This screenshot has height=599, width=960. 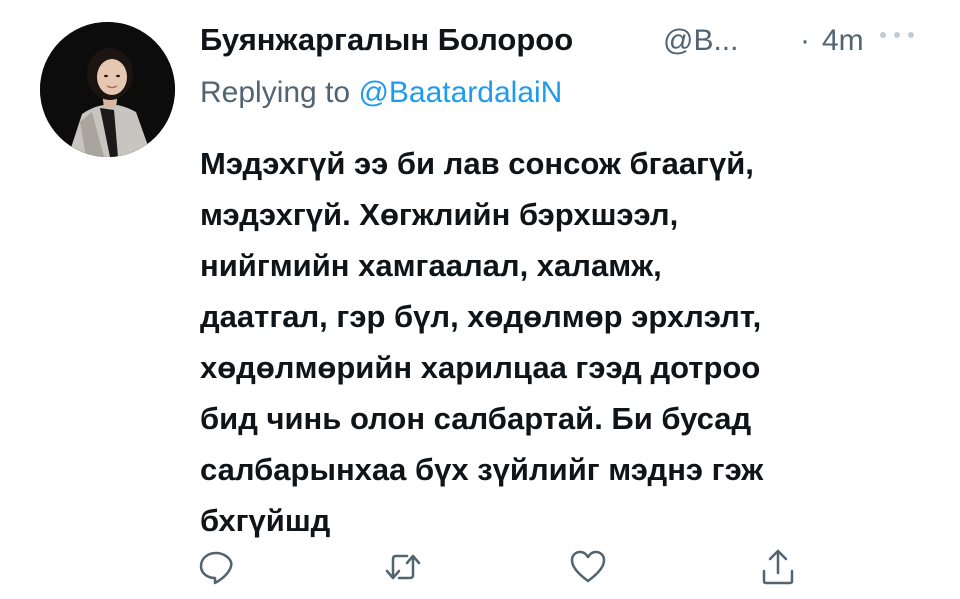 I want to click on retweet-button, so click(x=403, y=567).